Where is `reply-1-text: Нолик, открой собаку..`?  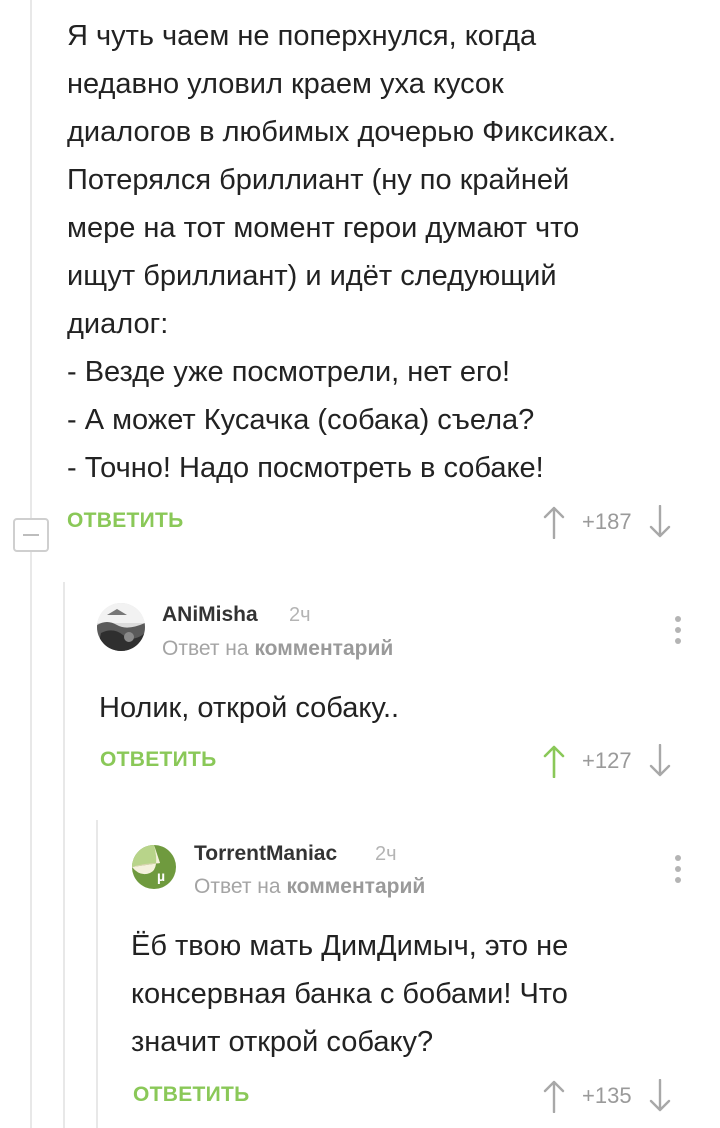
reply-1-text: Нолик, открой собаку.. is located at coordinates (249, 708).